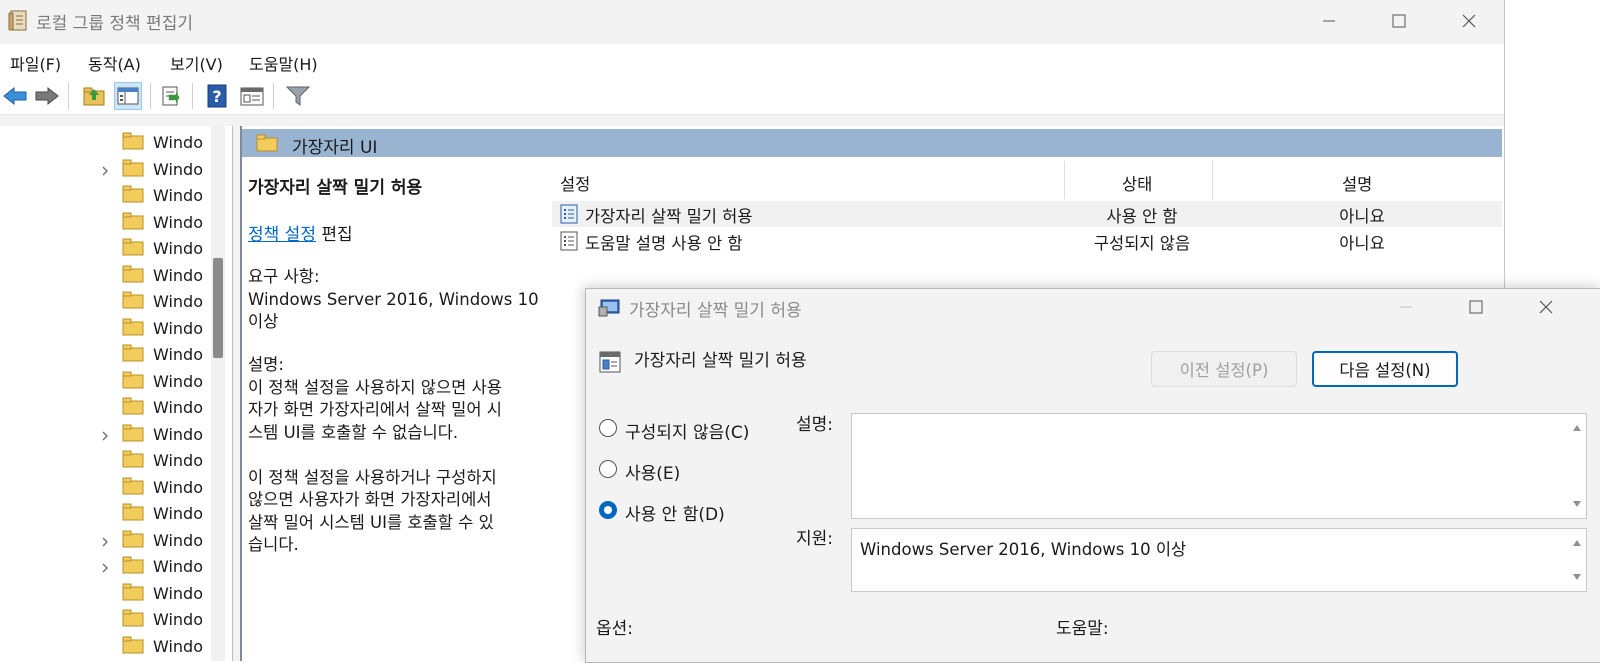 The height and width of the screenshot is (663, 1600). Describe the element at coordinates (114, 63) in the screenshot. I see `menu-action: 동작(A)` at that location.